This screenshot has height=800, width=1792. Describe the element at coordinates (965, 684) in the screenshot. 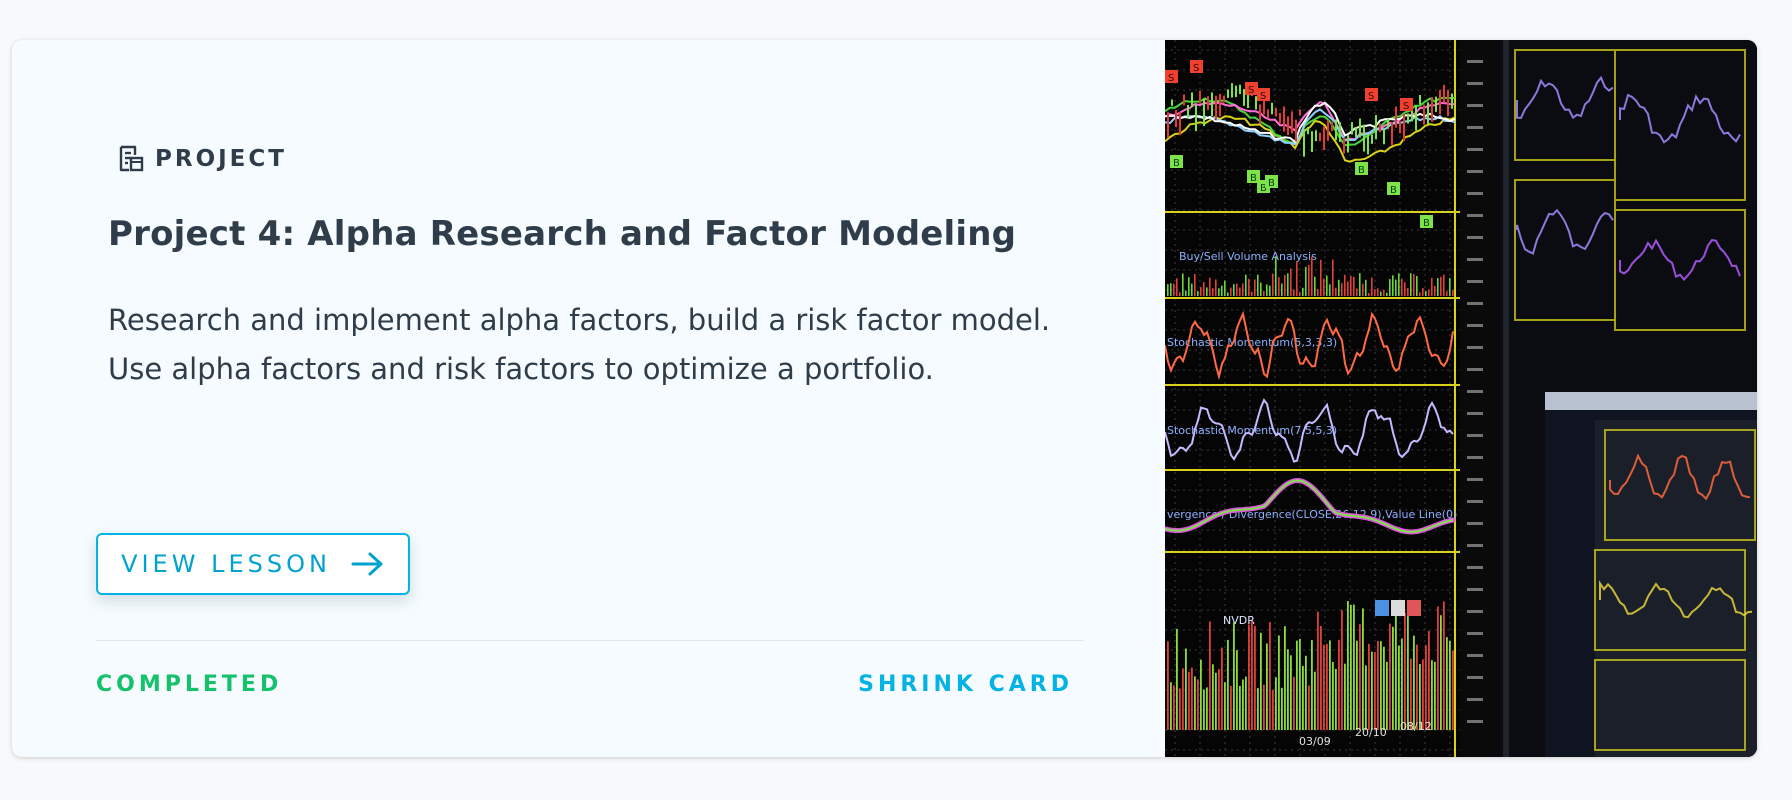

I see `shrink-card-button: SHRINK CARD` at that location.